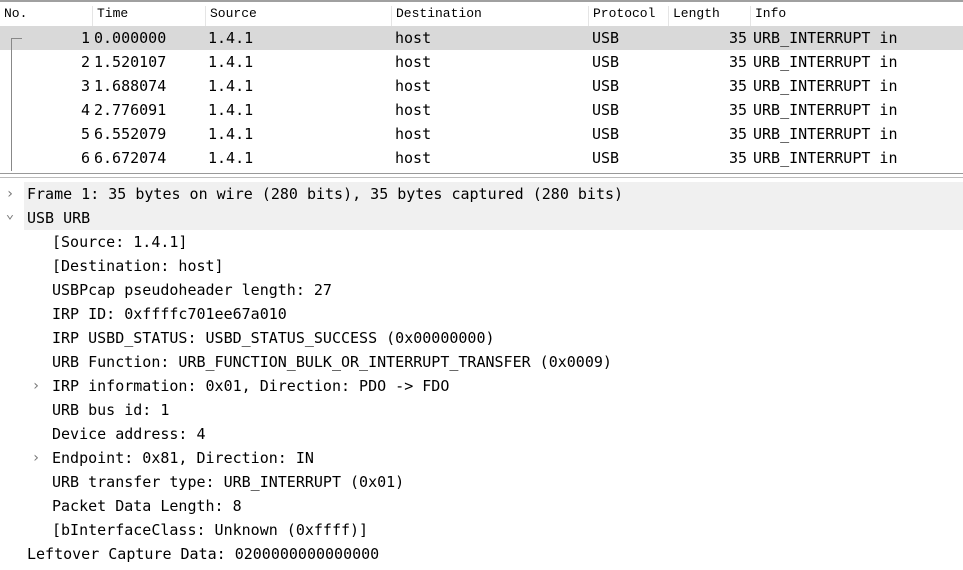 This screenshot has height=570, width=963. I want to click on pane-divider-line, so click(481, 177).